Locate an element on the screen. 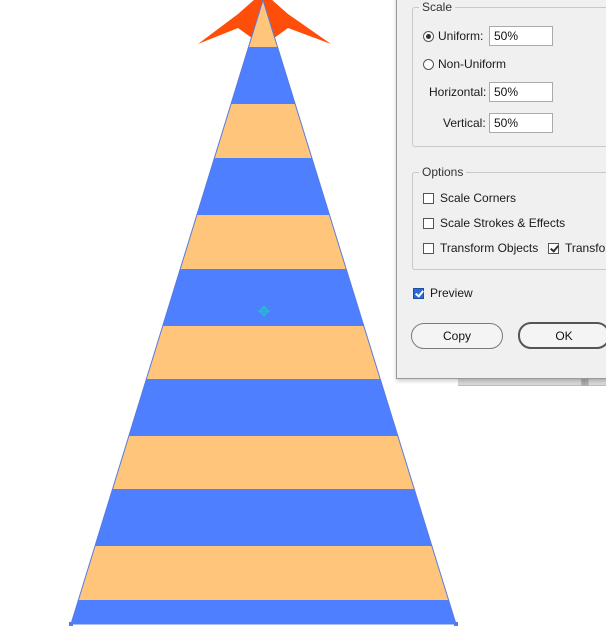 This screenshot has height=643, width=606. horizontal-label: Horizontal: is located at coordinates (458, 92).